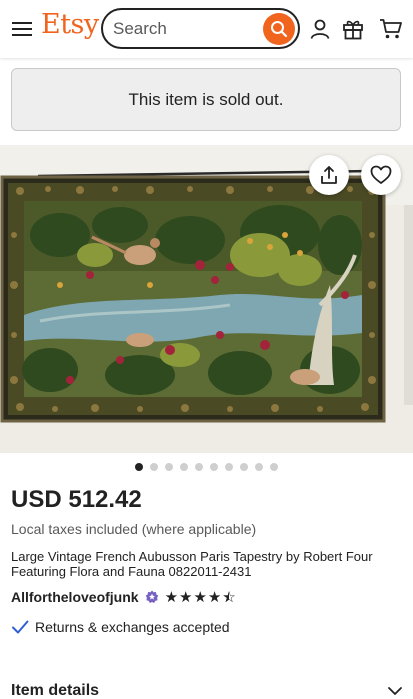  I want to click on checkmark-icon, so click(20, 627).